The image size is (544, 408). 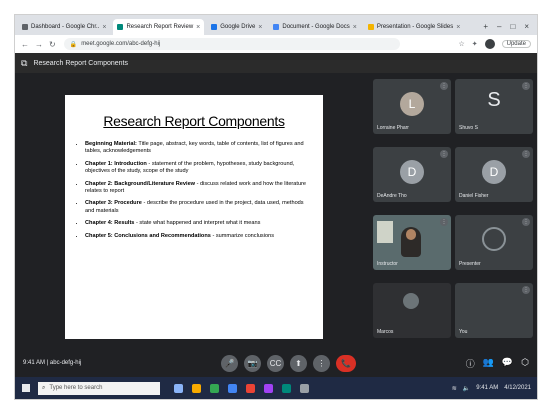 What do you see at coordinates (494, 310) in the screenshot?
I see `participant-tile-self: You ⋮` at bounding box center [494, 310].